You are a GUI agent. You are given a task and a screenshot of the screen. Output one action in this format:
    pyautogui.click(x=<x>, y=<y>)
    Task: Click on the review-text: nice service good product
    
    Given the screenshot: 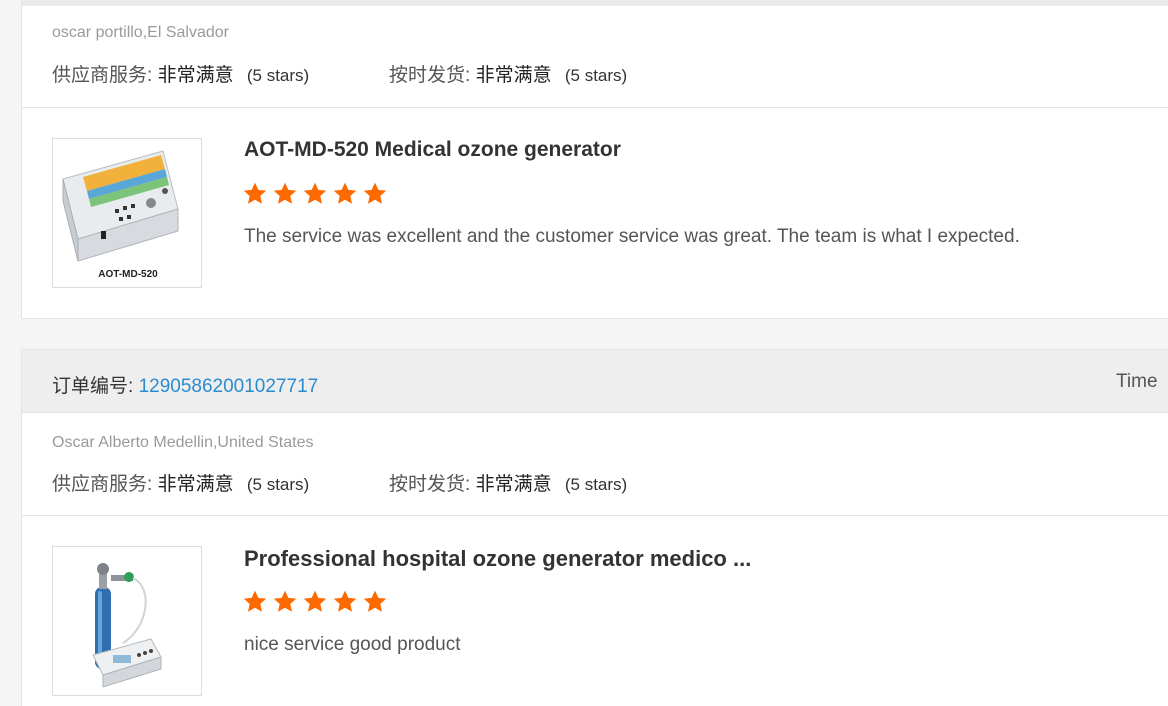 What is the action you would take?
    pyautogui.click(x=352, y=644)
    